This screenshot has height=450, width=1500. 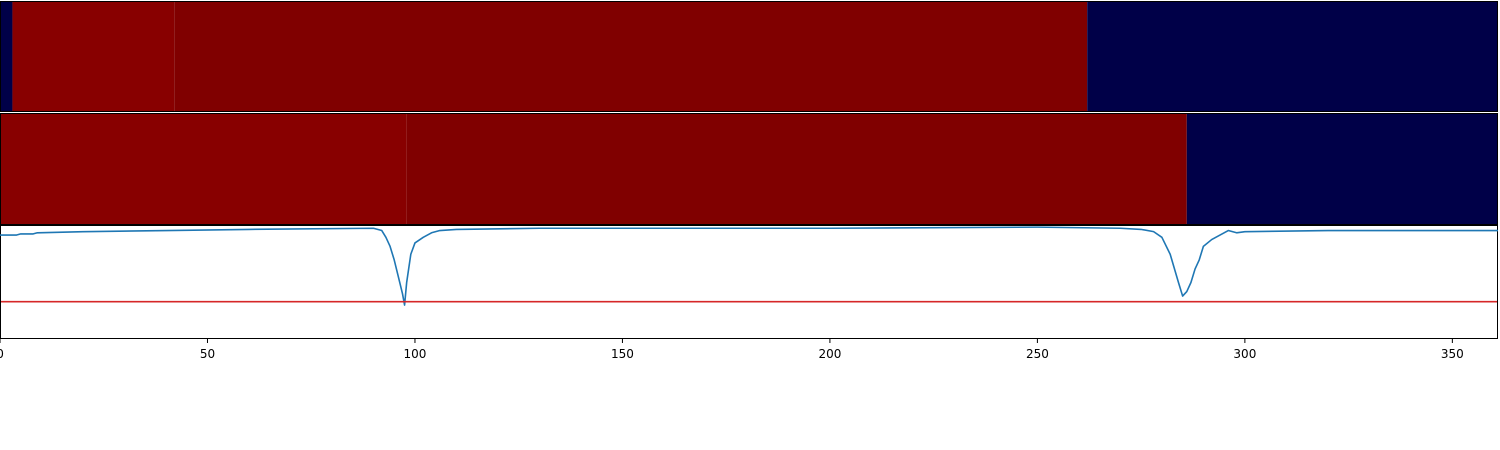 I want to click on x-axis: 0 50 100 150 200 250 300 350, so click(x=732, y=350).